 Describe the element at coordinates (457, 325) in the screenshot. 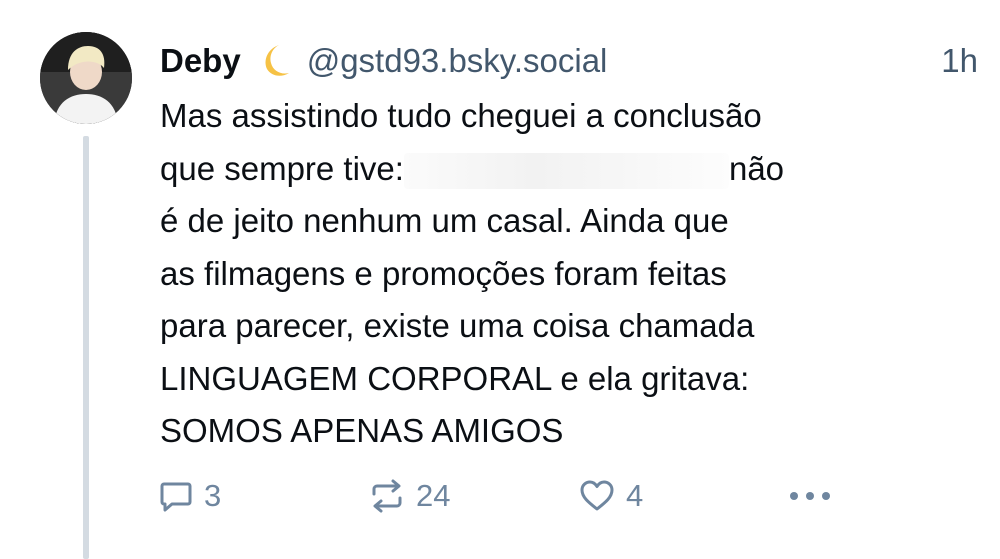

I see `post-text-line: para parecer, existe uma coisa chamada` at that location.